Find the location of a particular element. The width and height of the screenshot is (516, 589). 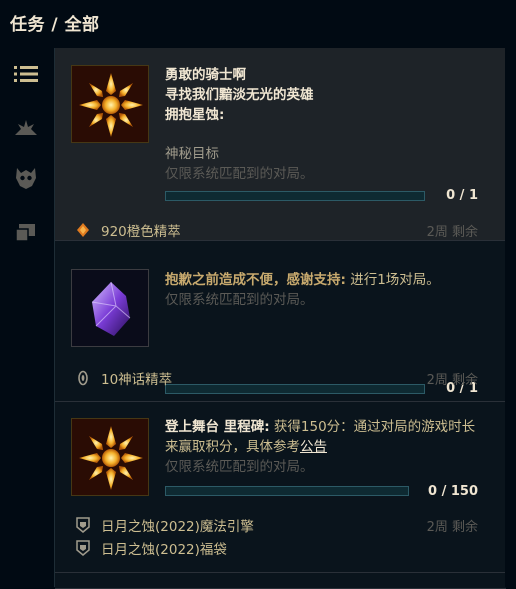

crystal-icon is located at coordinates (110, 308).